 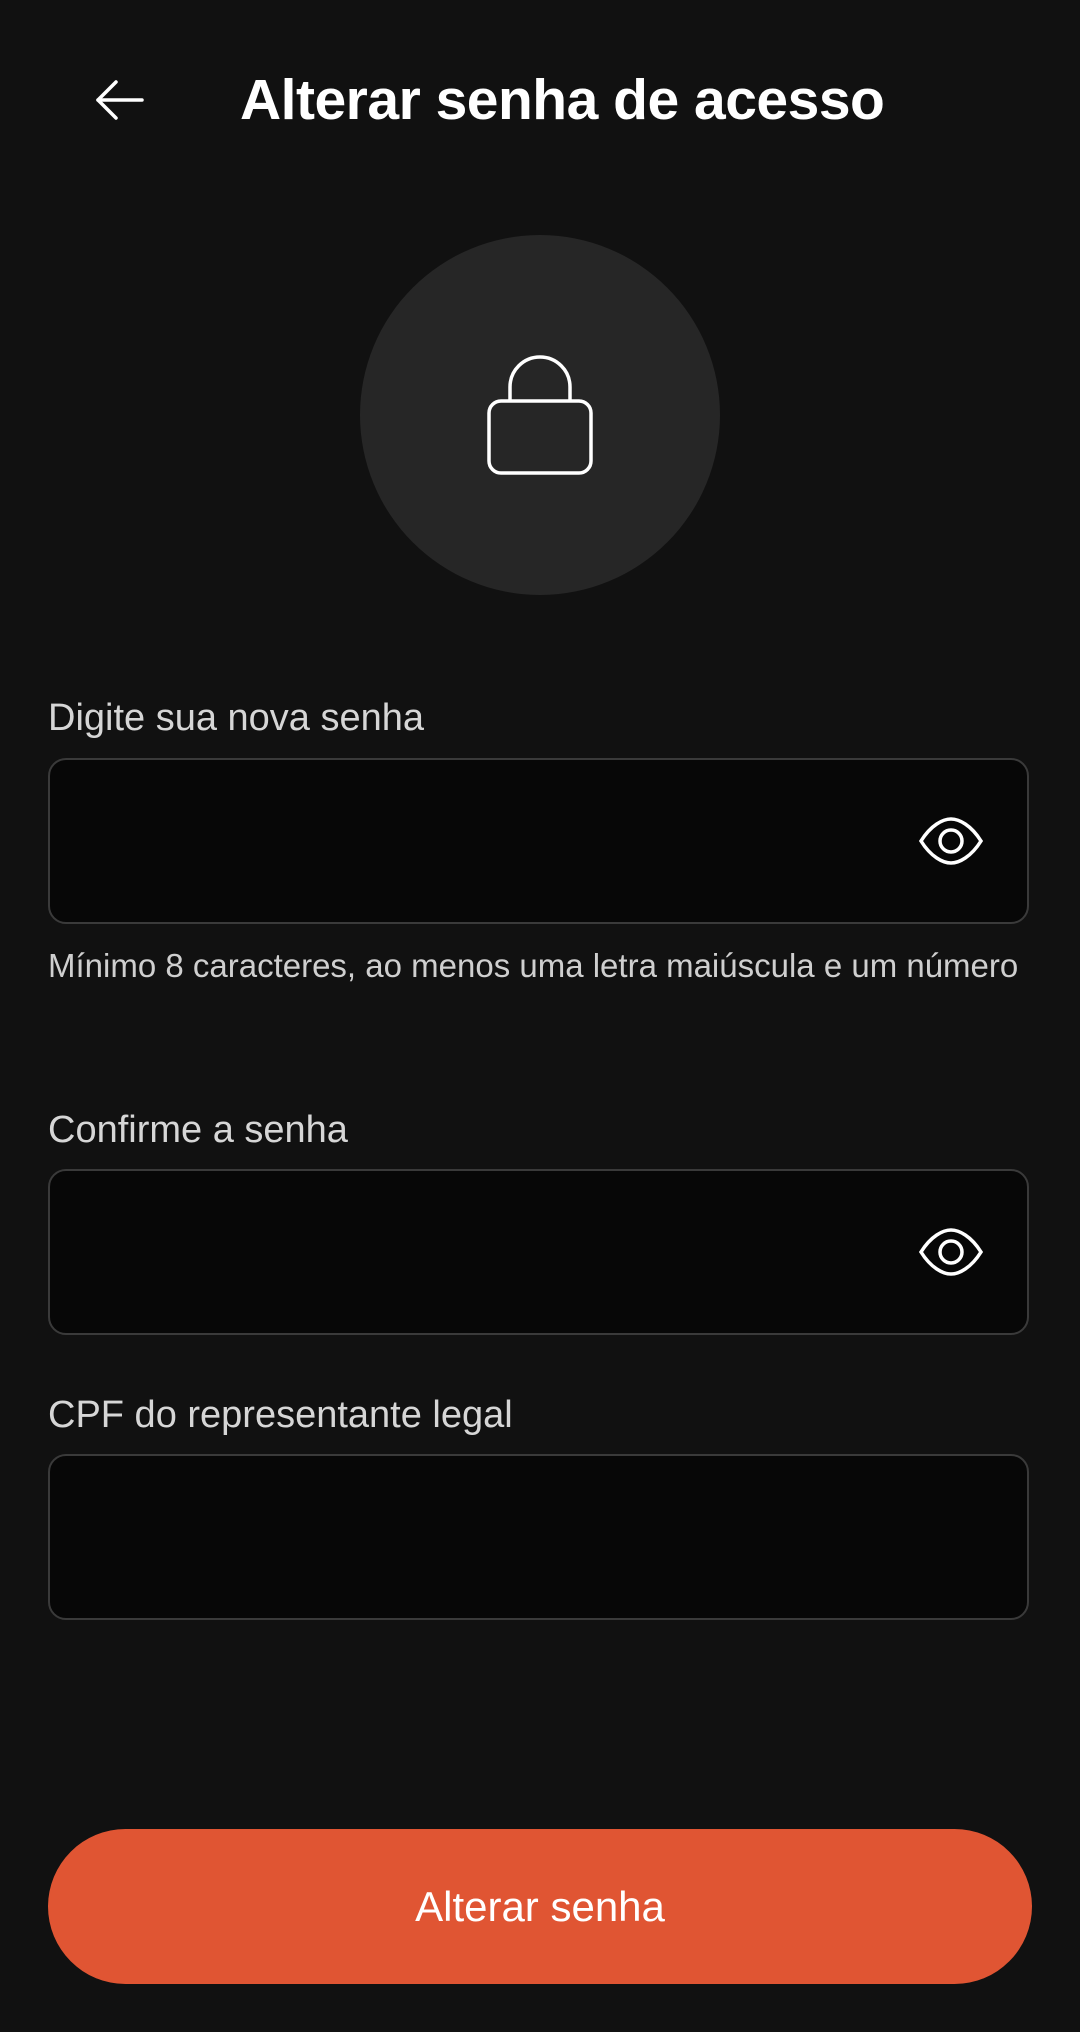 I want to click on confirm-password-visibility-toggle, so click(x=951, y=1252).